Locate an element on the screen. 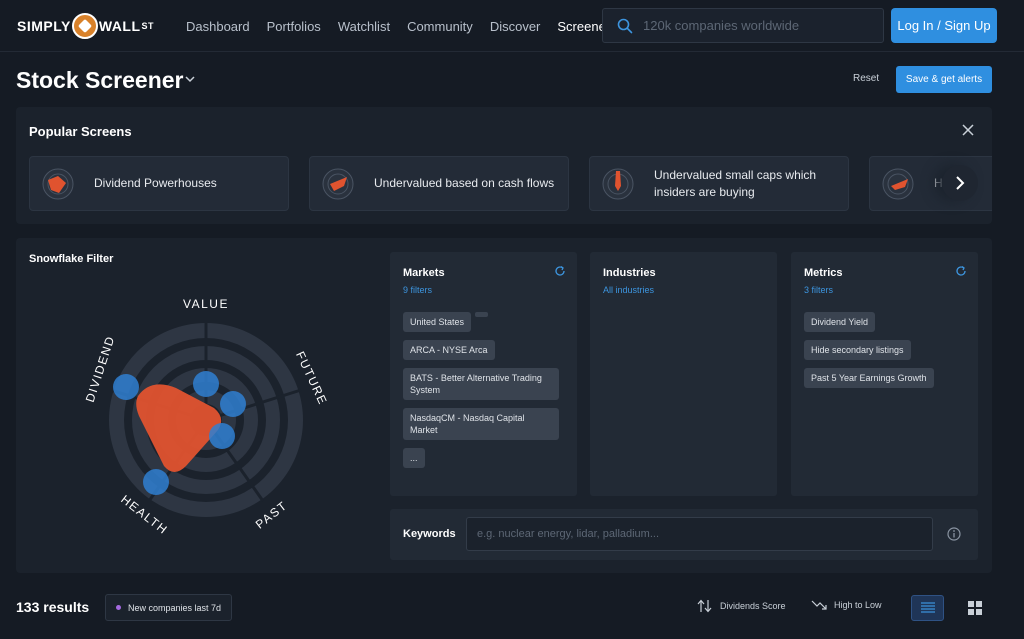 The image size is (1024, 639). industries-title: Industries is located at coordinates (629, 273).